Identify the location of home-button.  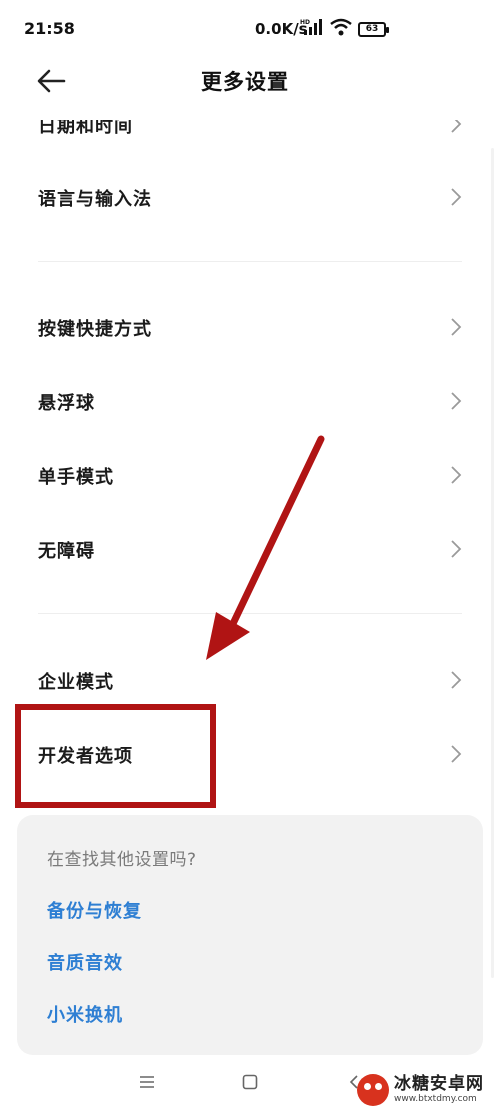
(250, 1082).